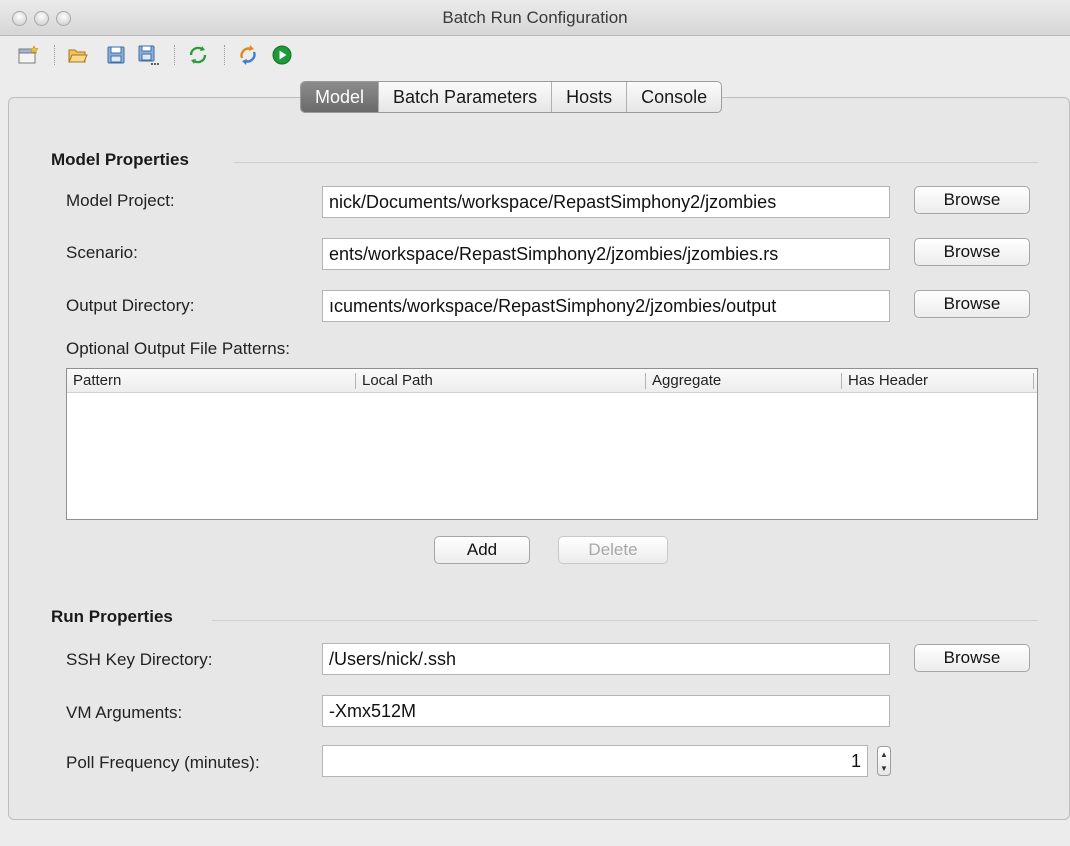  Describe the element at coordinates (535, 55) in the screenshot. I see `toolbar` at that location.